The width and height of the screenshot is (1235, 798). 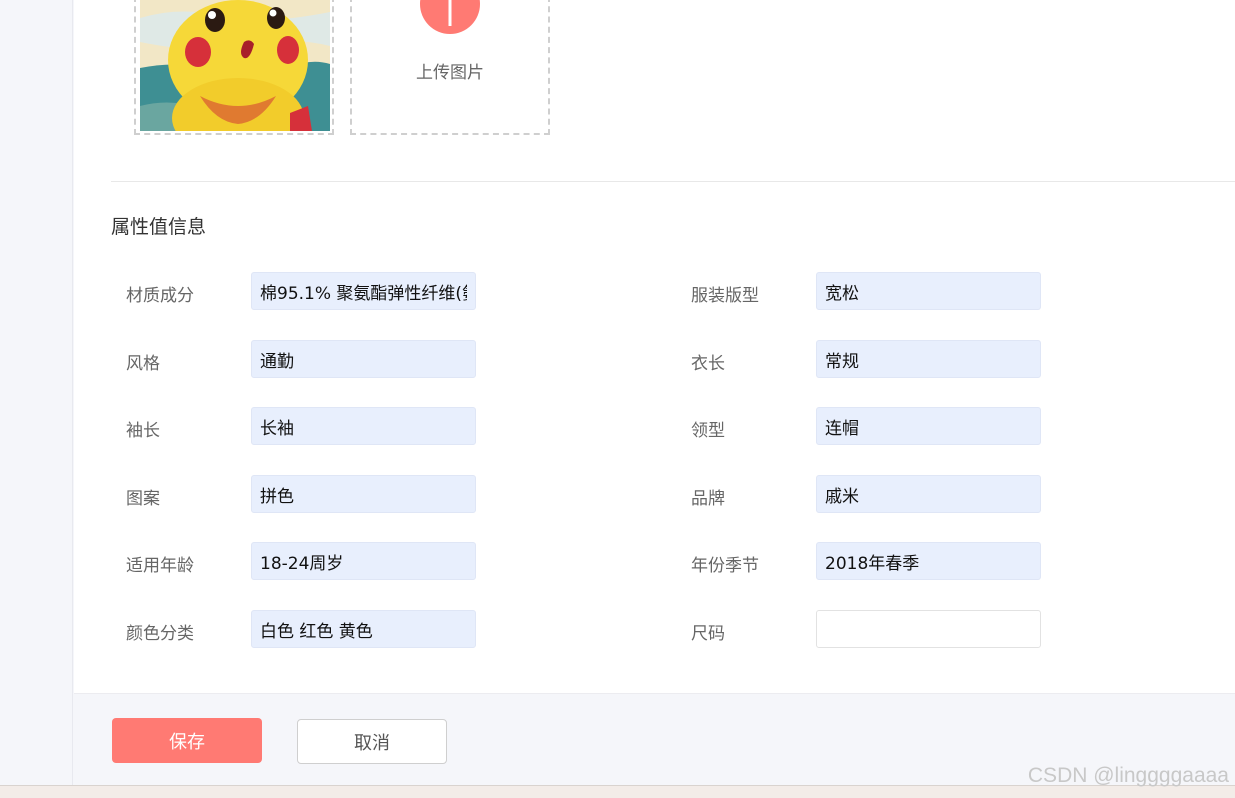 What do you see at coordinates (363, 629) in the screenshot?
I see `color-input` at bounding box center [363, 629].